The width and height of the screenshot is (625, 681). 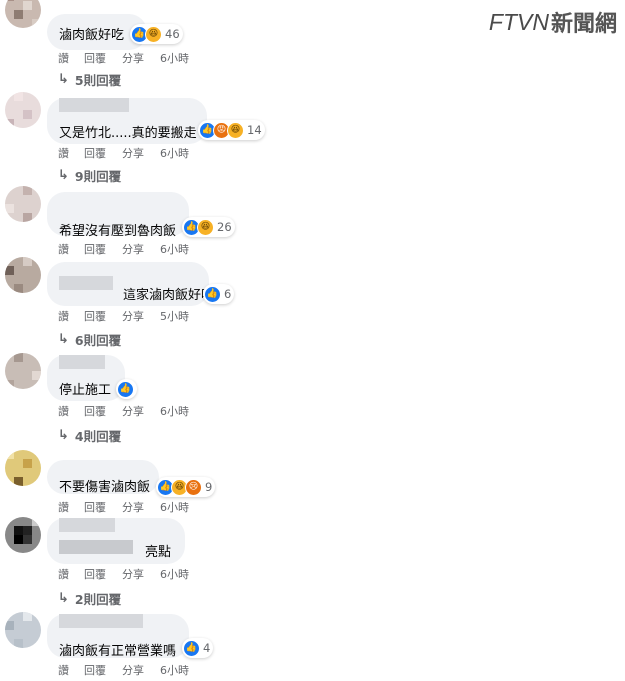 I want to click on view-replies-link: ↳ 6則回覆, so click(x=89, y=339).